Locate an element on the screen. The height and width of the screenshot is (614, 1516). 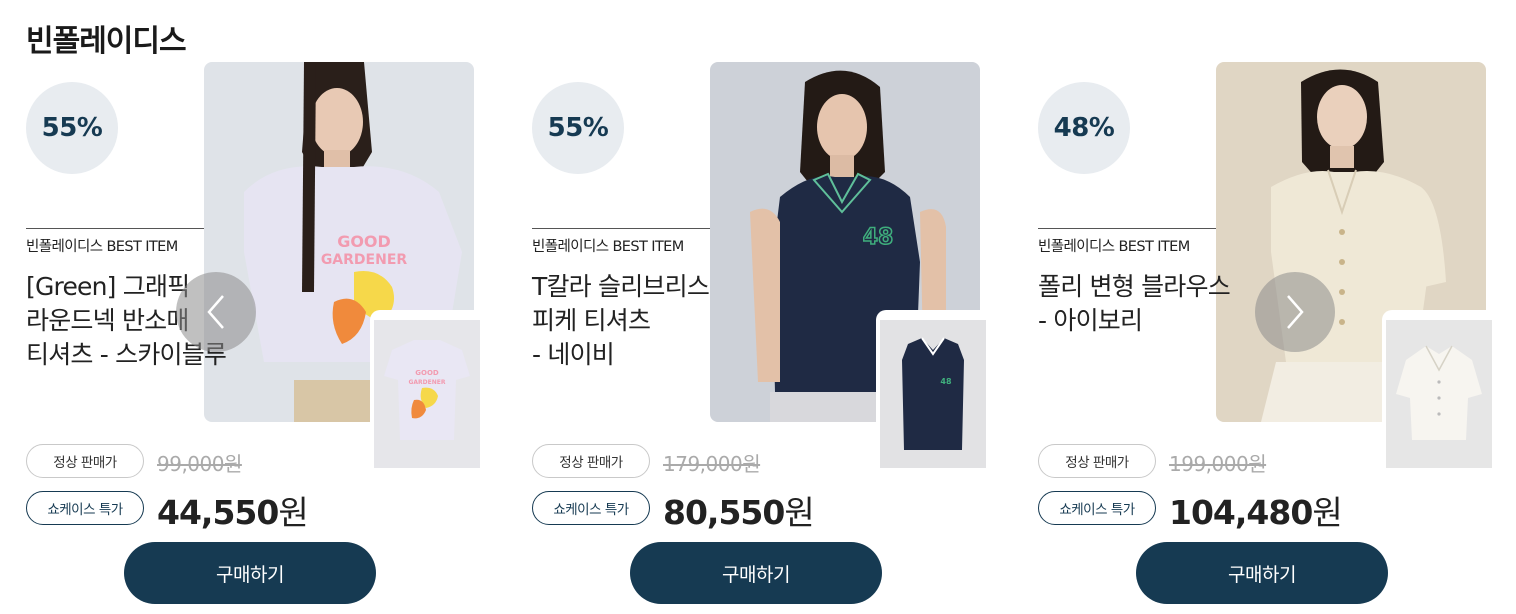
product-name: T칼라 슬리브리스 피케 티셔츠 - 네이비 is located at coordinates (657, 321).